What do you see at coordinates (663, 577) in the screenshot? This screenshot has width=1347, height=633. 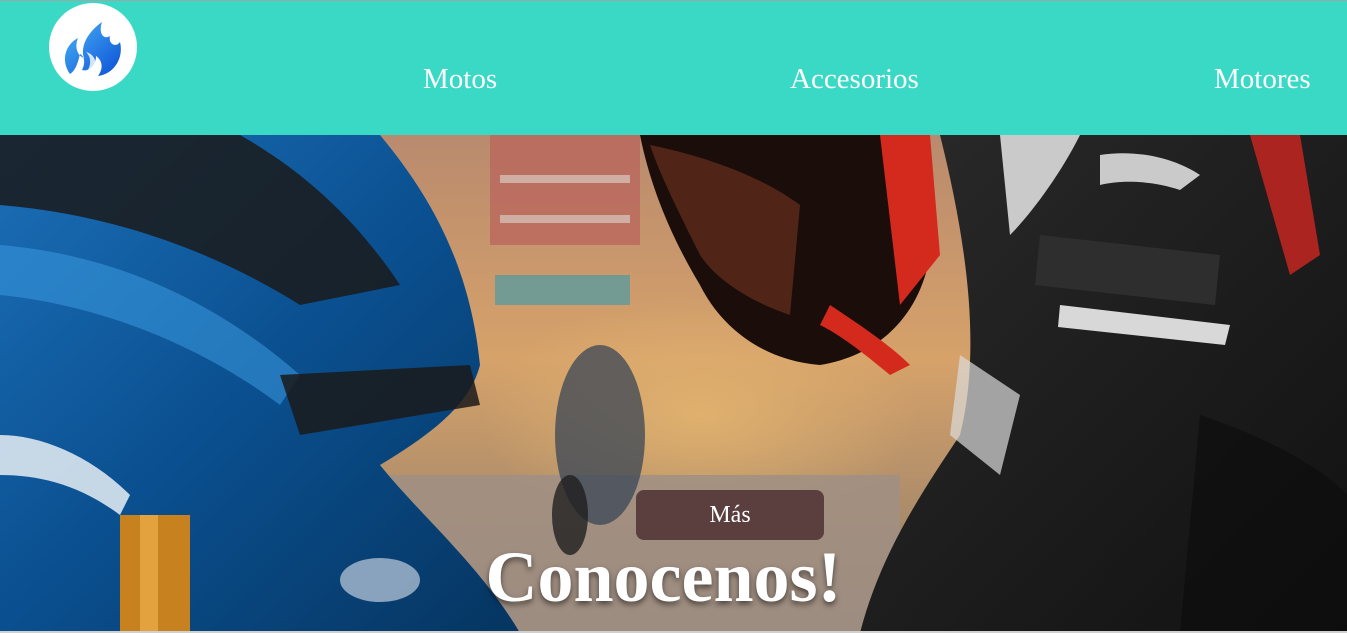 I see `hero-title: Conocenos!` at bounding box center [663, 577].